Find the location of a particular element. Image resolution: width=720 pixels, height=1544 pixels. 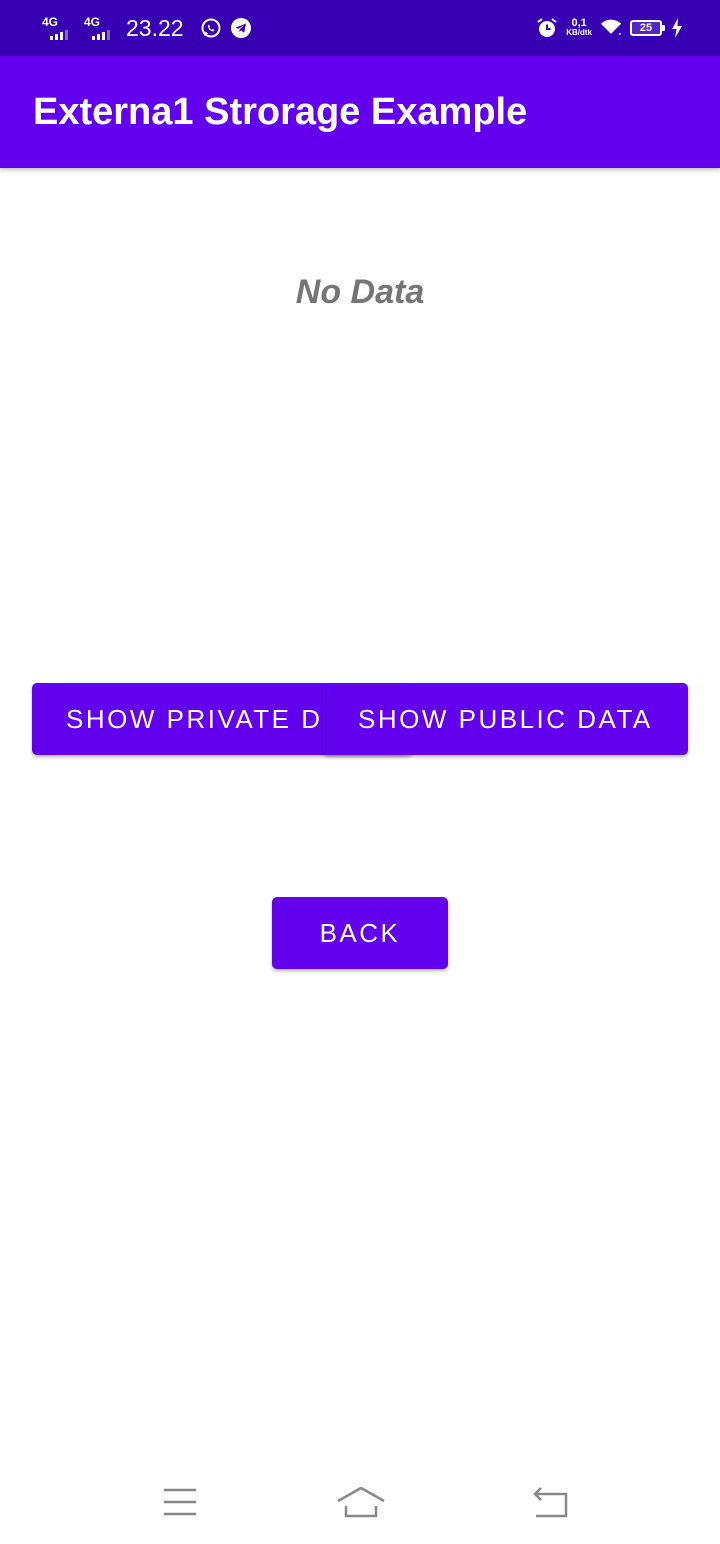

signal-strength-sim1: 4G is located at coordinates (57, 28).